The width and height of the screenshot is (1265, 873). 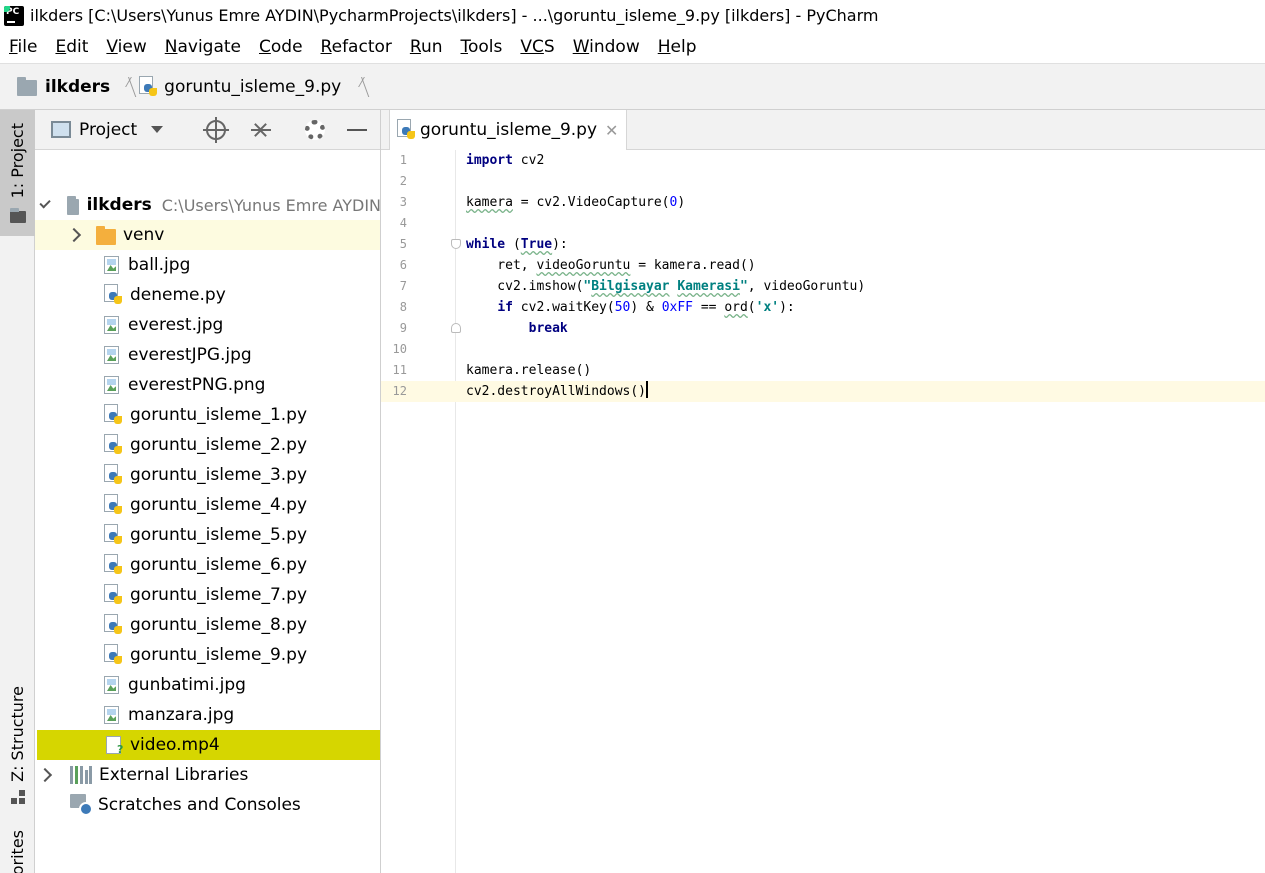 I want to click on editor-tab-bar: goruntu_isleme_9.py ✕, so click(x=823, y=130).